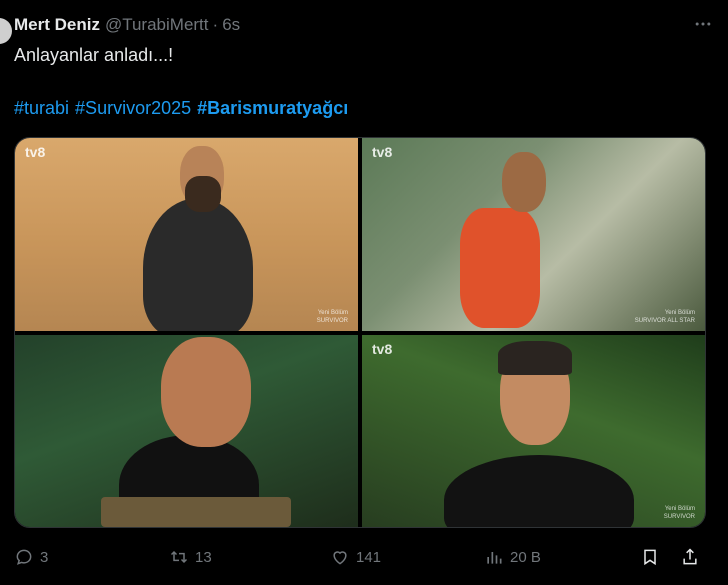  Describe the element at coordinates (494, 558) in the screenshot. I see `views-icon` at that location.